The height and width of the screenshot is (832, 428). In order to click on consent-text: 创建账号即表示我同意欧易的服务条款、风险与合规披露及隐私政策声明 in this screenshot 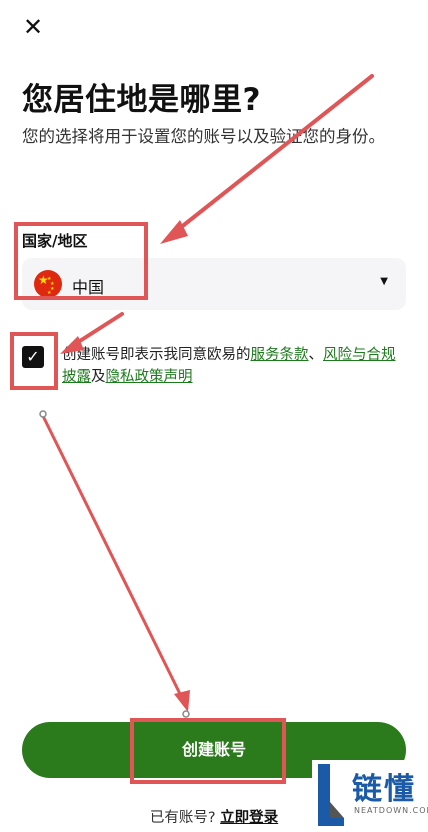, I will do `click(232, 366)`.